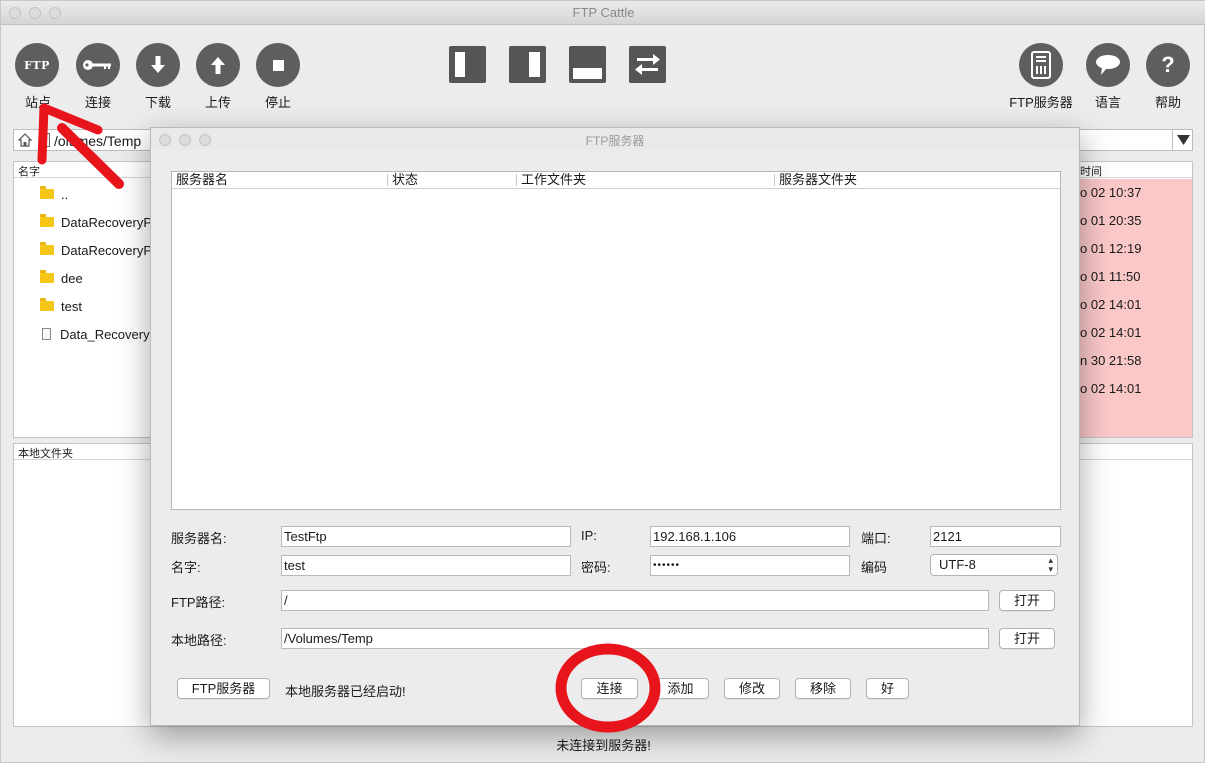 Image resolution: width=1205 pixels, height=763 pixels. What do you see at coordinates (345, 691) in the screenshot?
I see `local-server-status: 本地服务器已经启动!` at bounding box center [345, 691].